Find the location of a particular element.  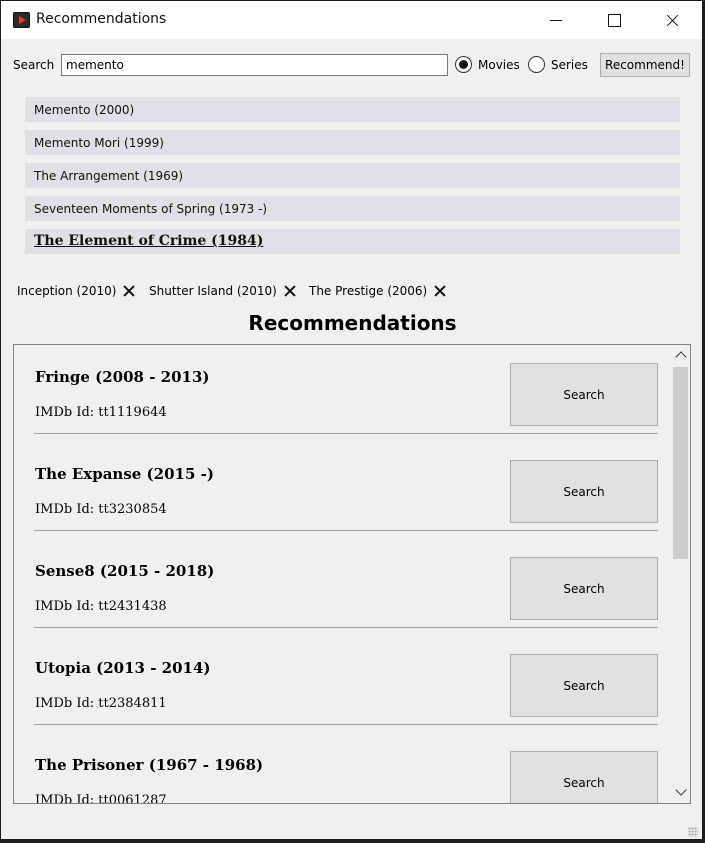

scrollbar-thumb is located at coordinates (680, 463).